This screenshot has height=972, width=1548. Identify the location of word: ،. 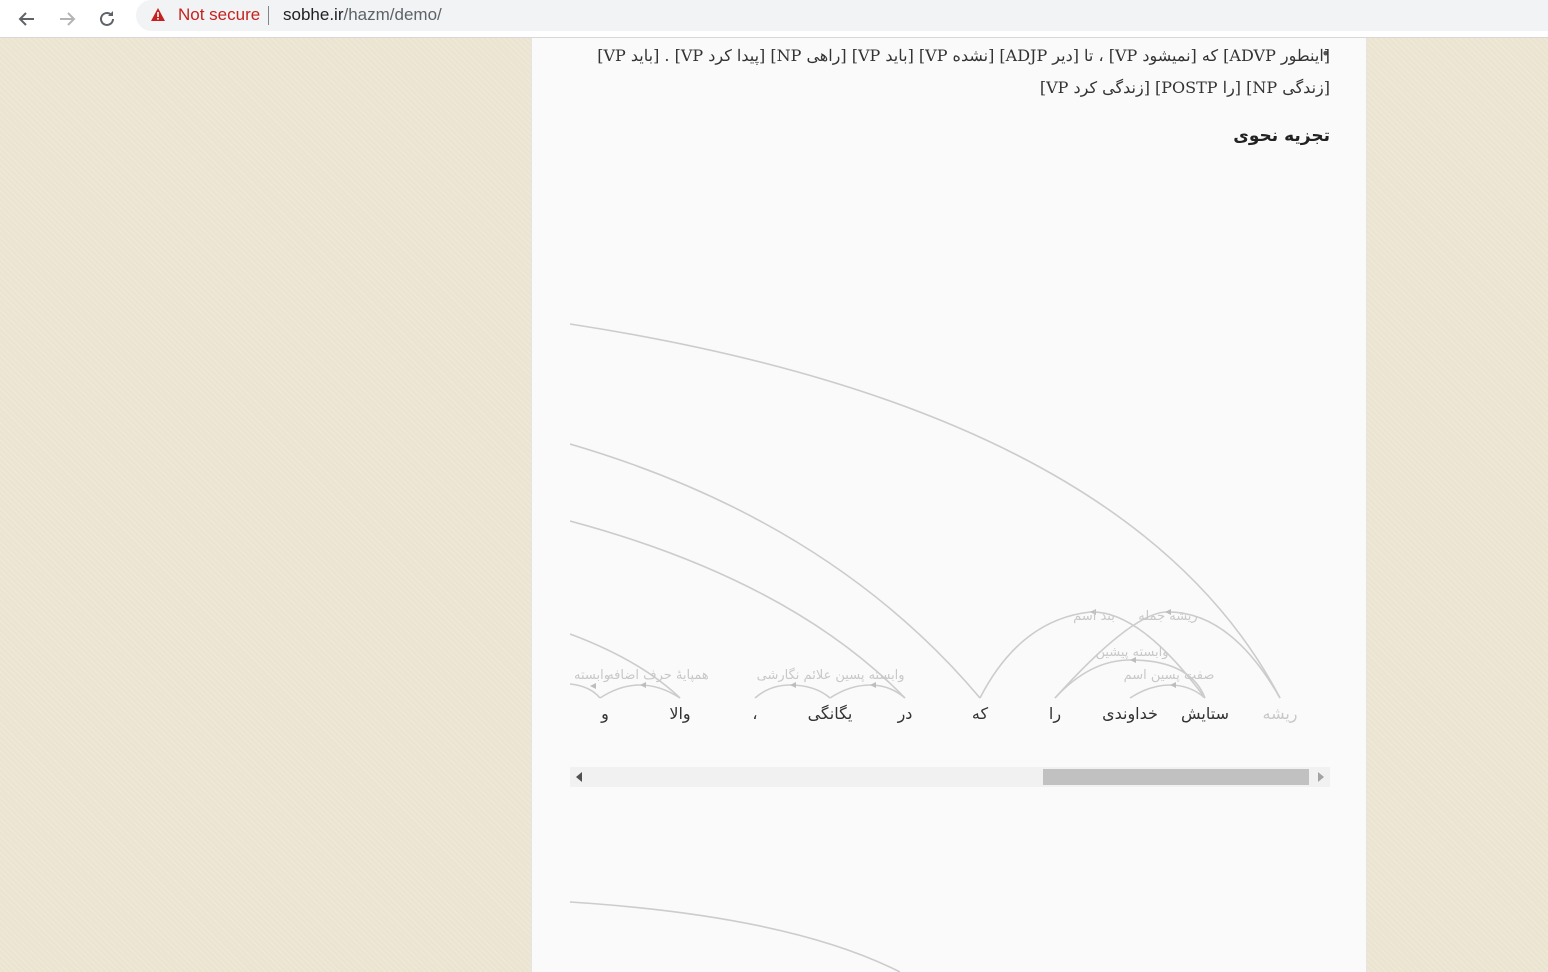
(754, 713).